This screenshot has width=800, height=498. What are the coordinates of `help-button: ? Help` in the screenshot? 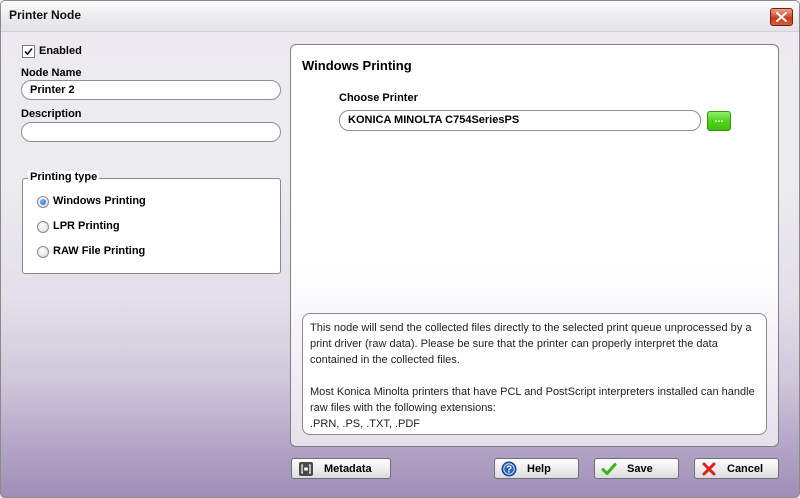 It's located at (536, 468).